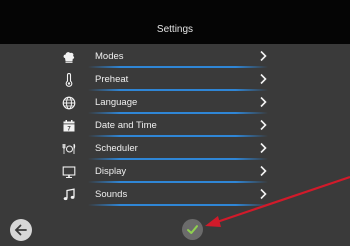 The height and width of the screenshot is (246, 350). I want to click on menu-item-scheduler: Scheduler, so click(169, 149).